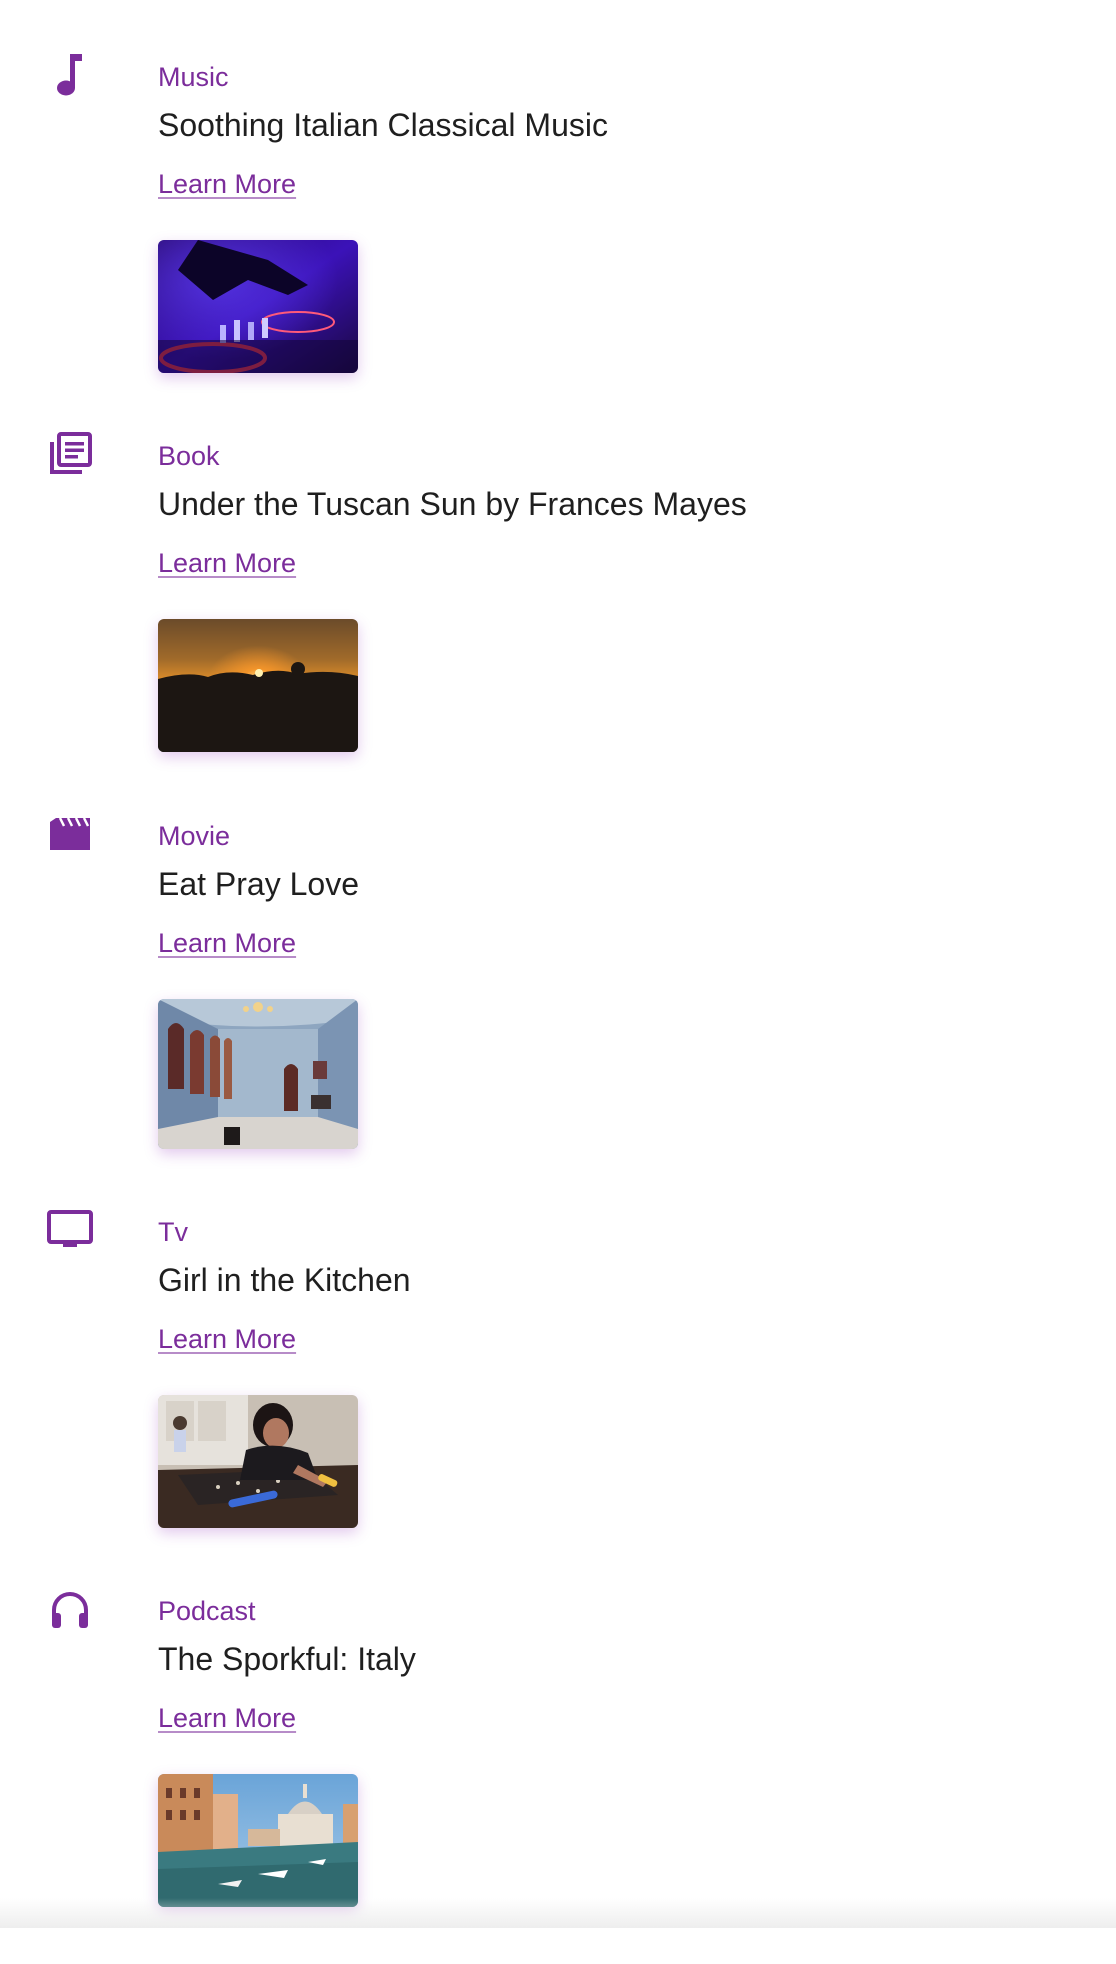 The width and height of the screenshot is (1116, 1964). I want to click on item-thumbnail-sunset-field, so click(258, 685).